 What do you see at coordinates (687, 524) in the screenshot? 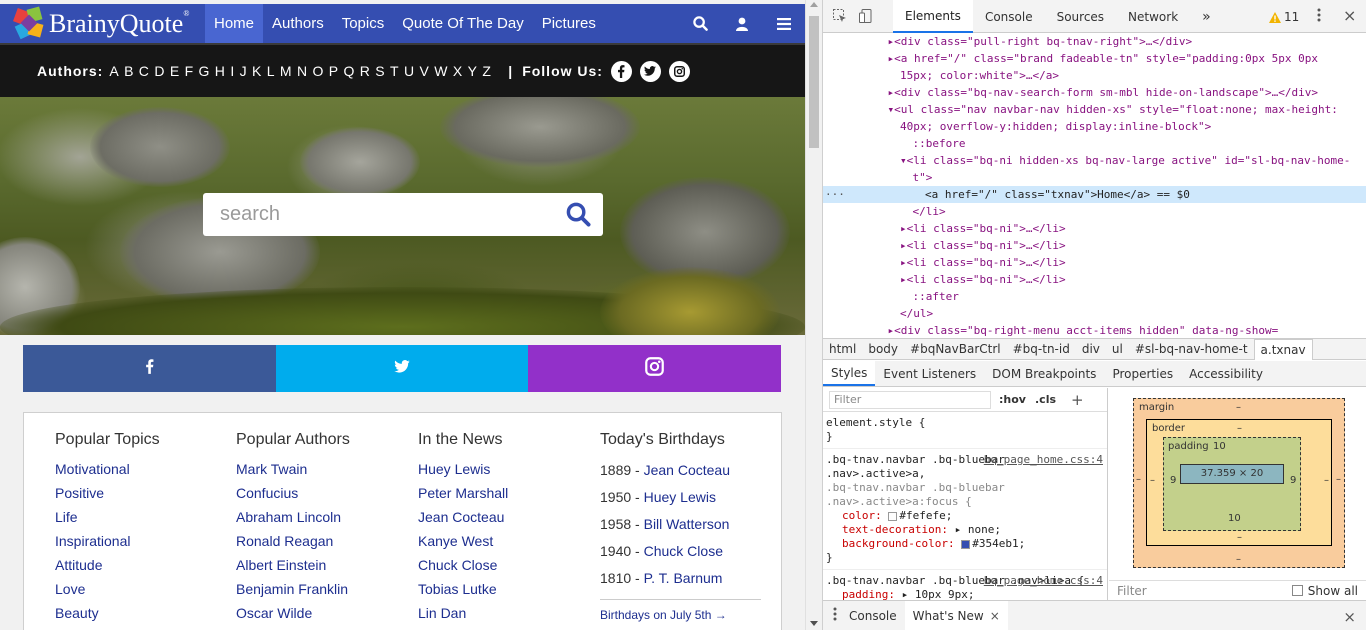
I see `birthday-name-link: Bill Watterson` at bounding box center [687, 524].